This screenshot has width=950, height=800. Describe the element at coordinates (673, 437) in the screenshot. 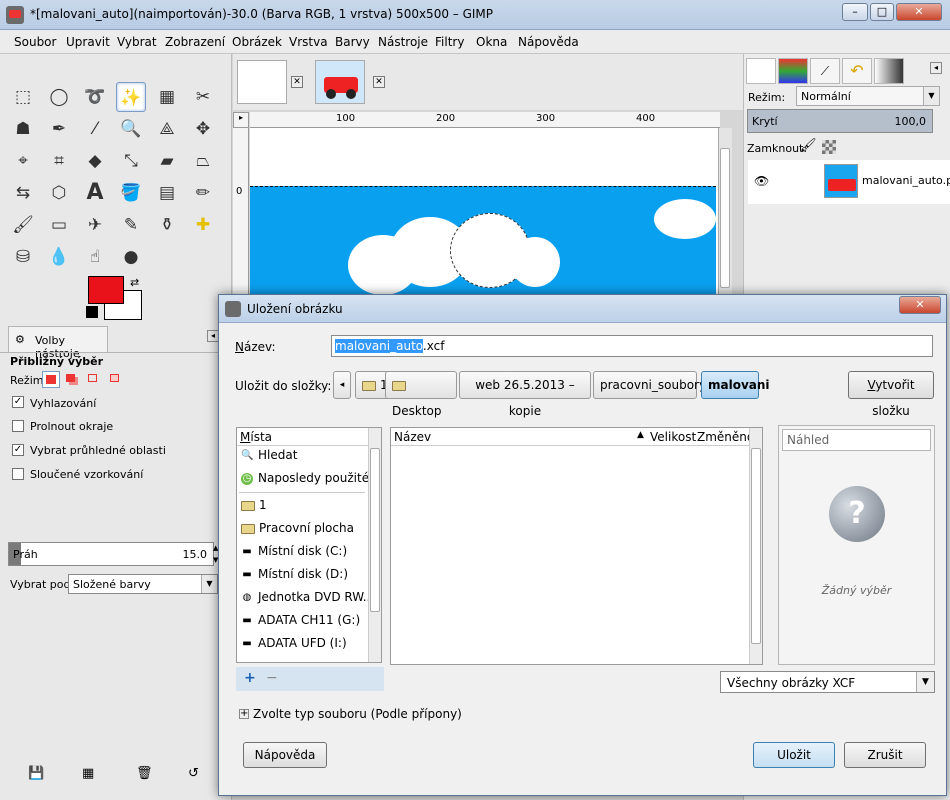

I see `column-size: Velikost` at that location.